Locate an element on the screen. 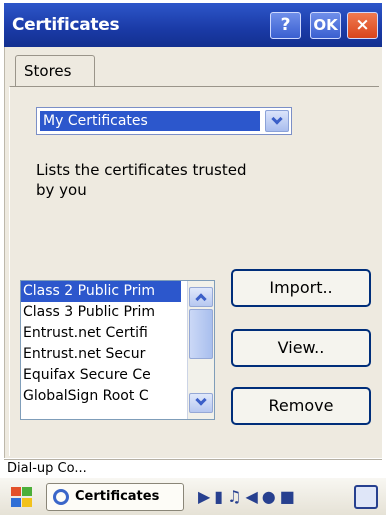 The image size is (386, 515). chevron-up-icon is located at coordinates (201, 299).